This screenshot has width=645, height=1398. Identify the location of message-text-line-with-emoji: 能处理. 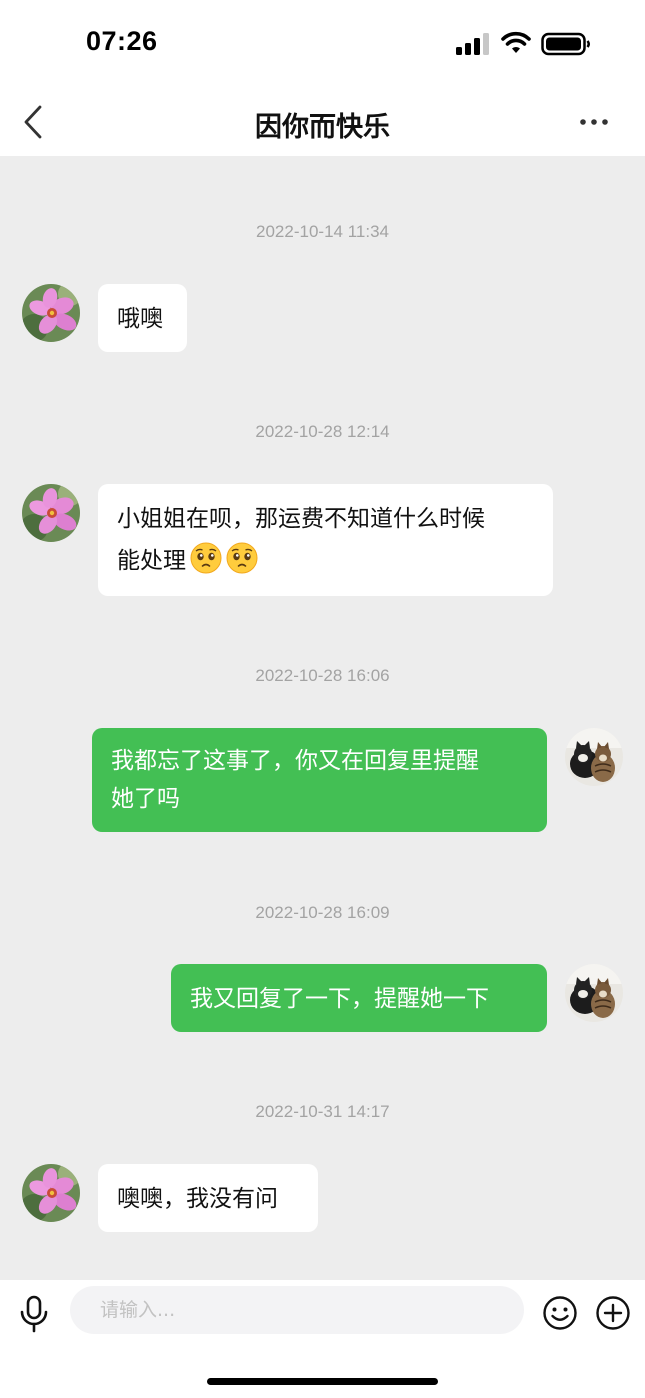
(325, 561).